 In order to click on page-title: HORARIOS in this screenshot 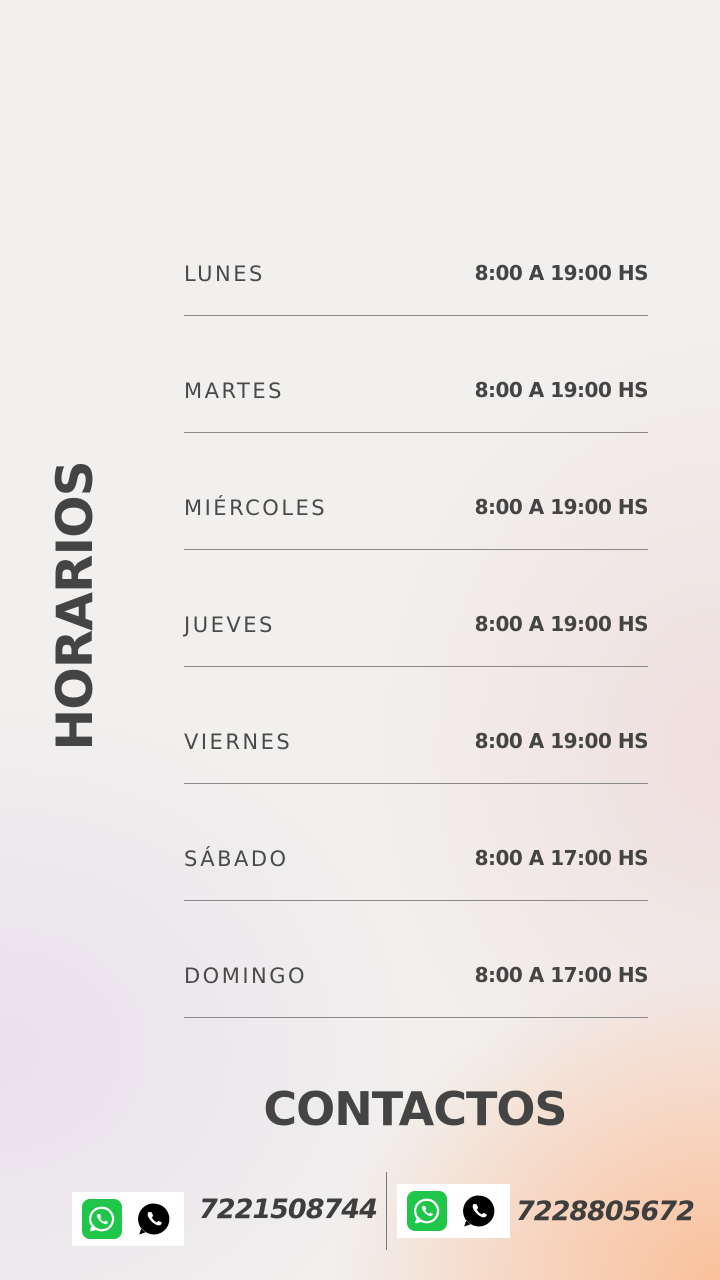, I will do `click(75, 606)`.